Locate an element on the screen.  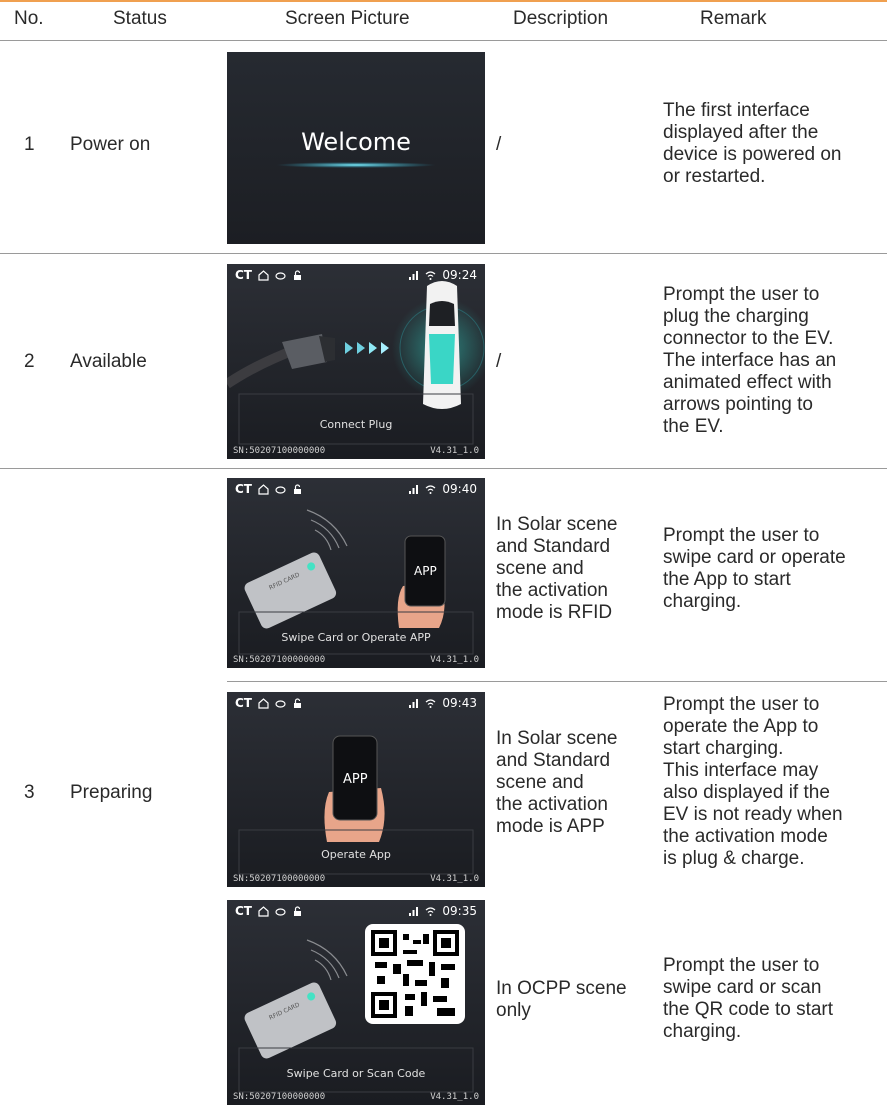
remark-line: the EV. is located at coordinates (693, 426).